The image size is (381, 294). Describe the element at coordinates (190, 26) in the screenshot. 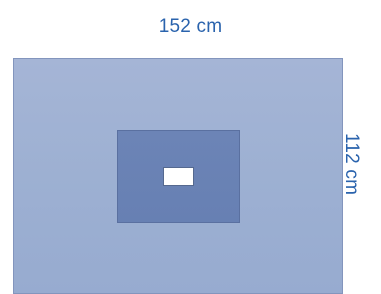

I see `width-dimension-label: 152 cm` at that location.